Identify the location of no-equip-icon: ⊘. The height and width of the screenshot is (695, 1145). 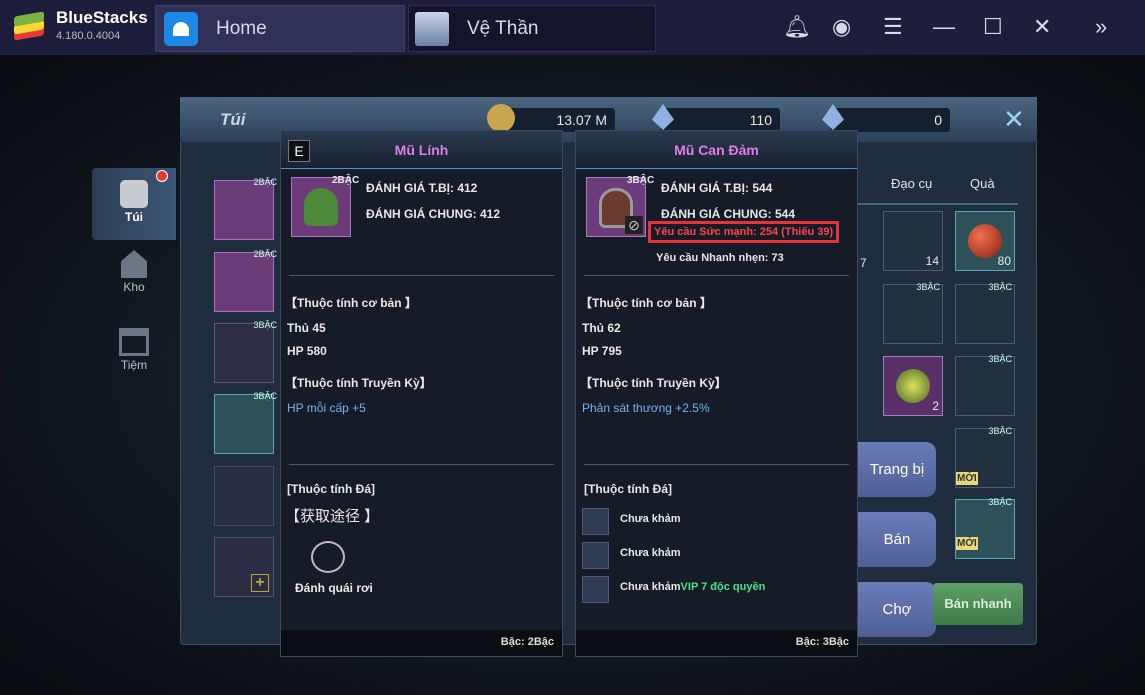
(634, 225).